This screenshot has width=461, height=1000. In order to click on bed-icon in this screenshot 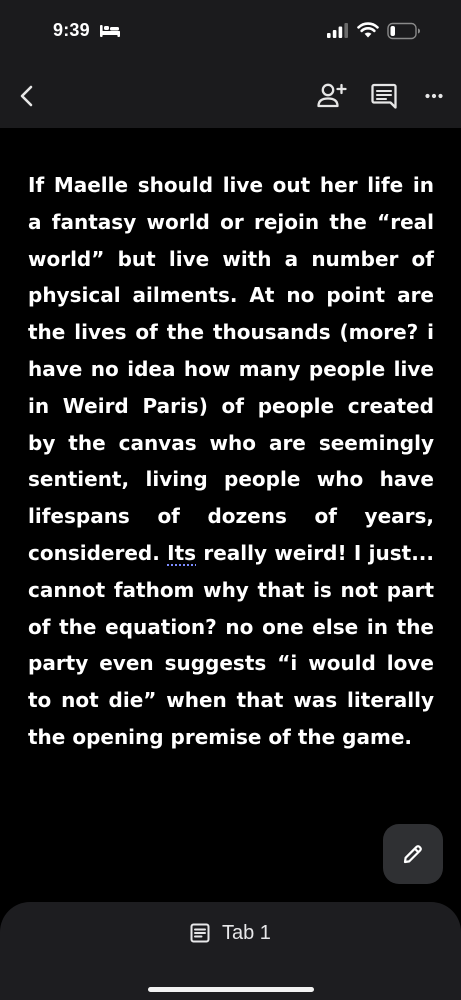, I will do `click(110, 31)`.